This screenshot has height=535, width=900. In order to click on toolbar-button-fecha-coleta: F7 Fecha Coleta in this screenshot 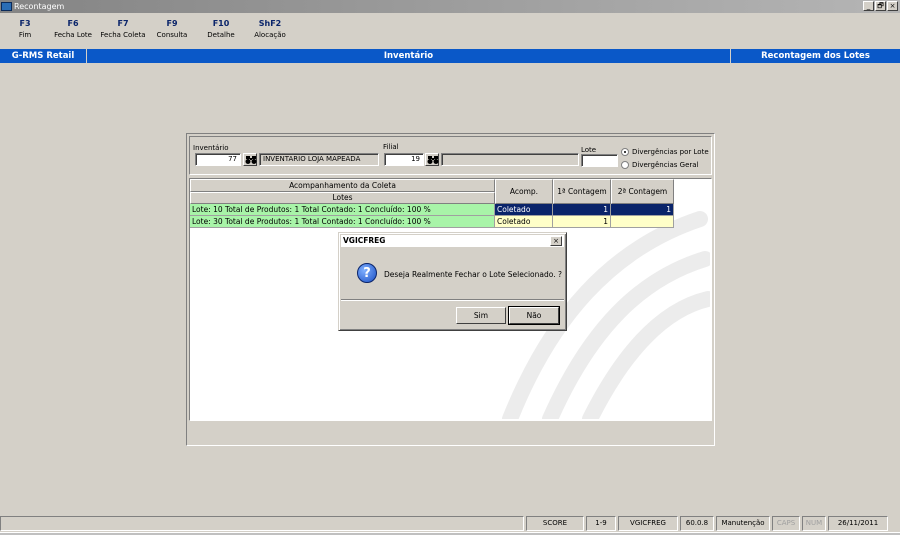, I will do `click(123, 29)`.